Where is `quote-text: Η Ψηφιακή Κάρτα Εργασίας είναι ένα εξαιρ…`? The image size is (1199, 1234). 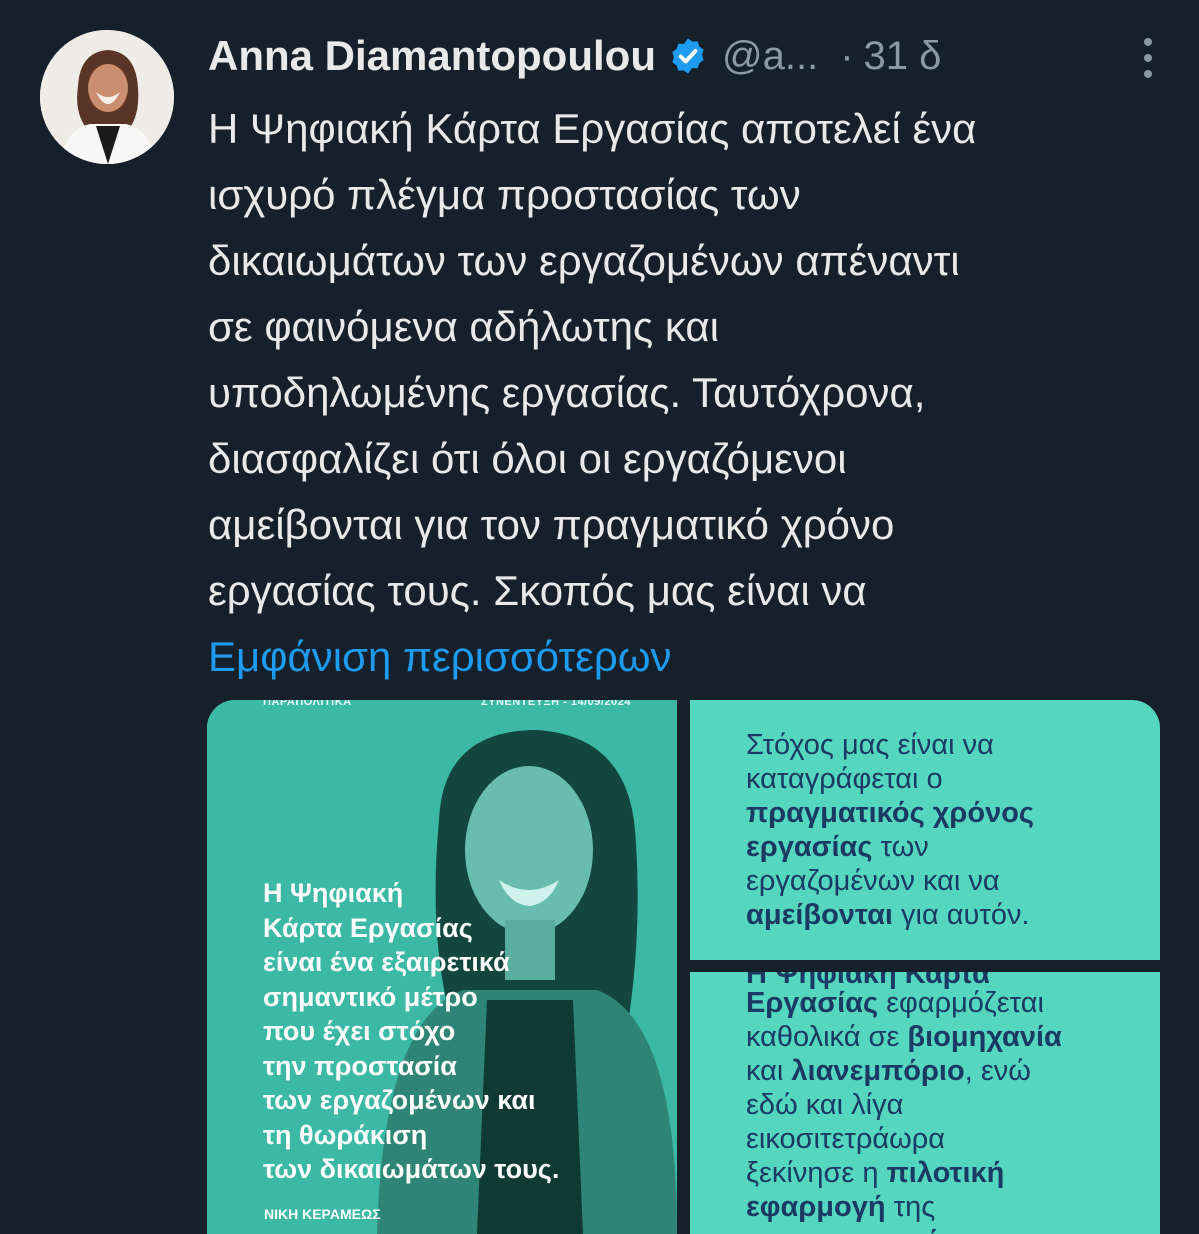 quote-text: Η Ψηφιακή Κάρτα Εργασίας είναι ένα εξαιρ… is located at coordinates (470, 1031).